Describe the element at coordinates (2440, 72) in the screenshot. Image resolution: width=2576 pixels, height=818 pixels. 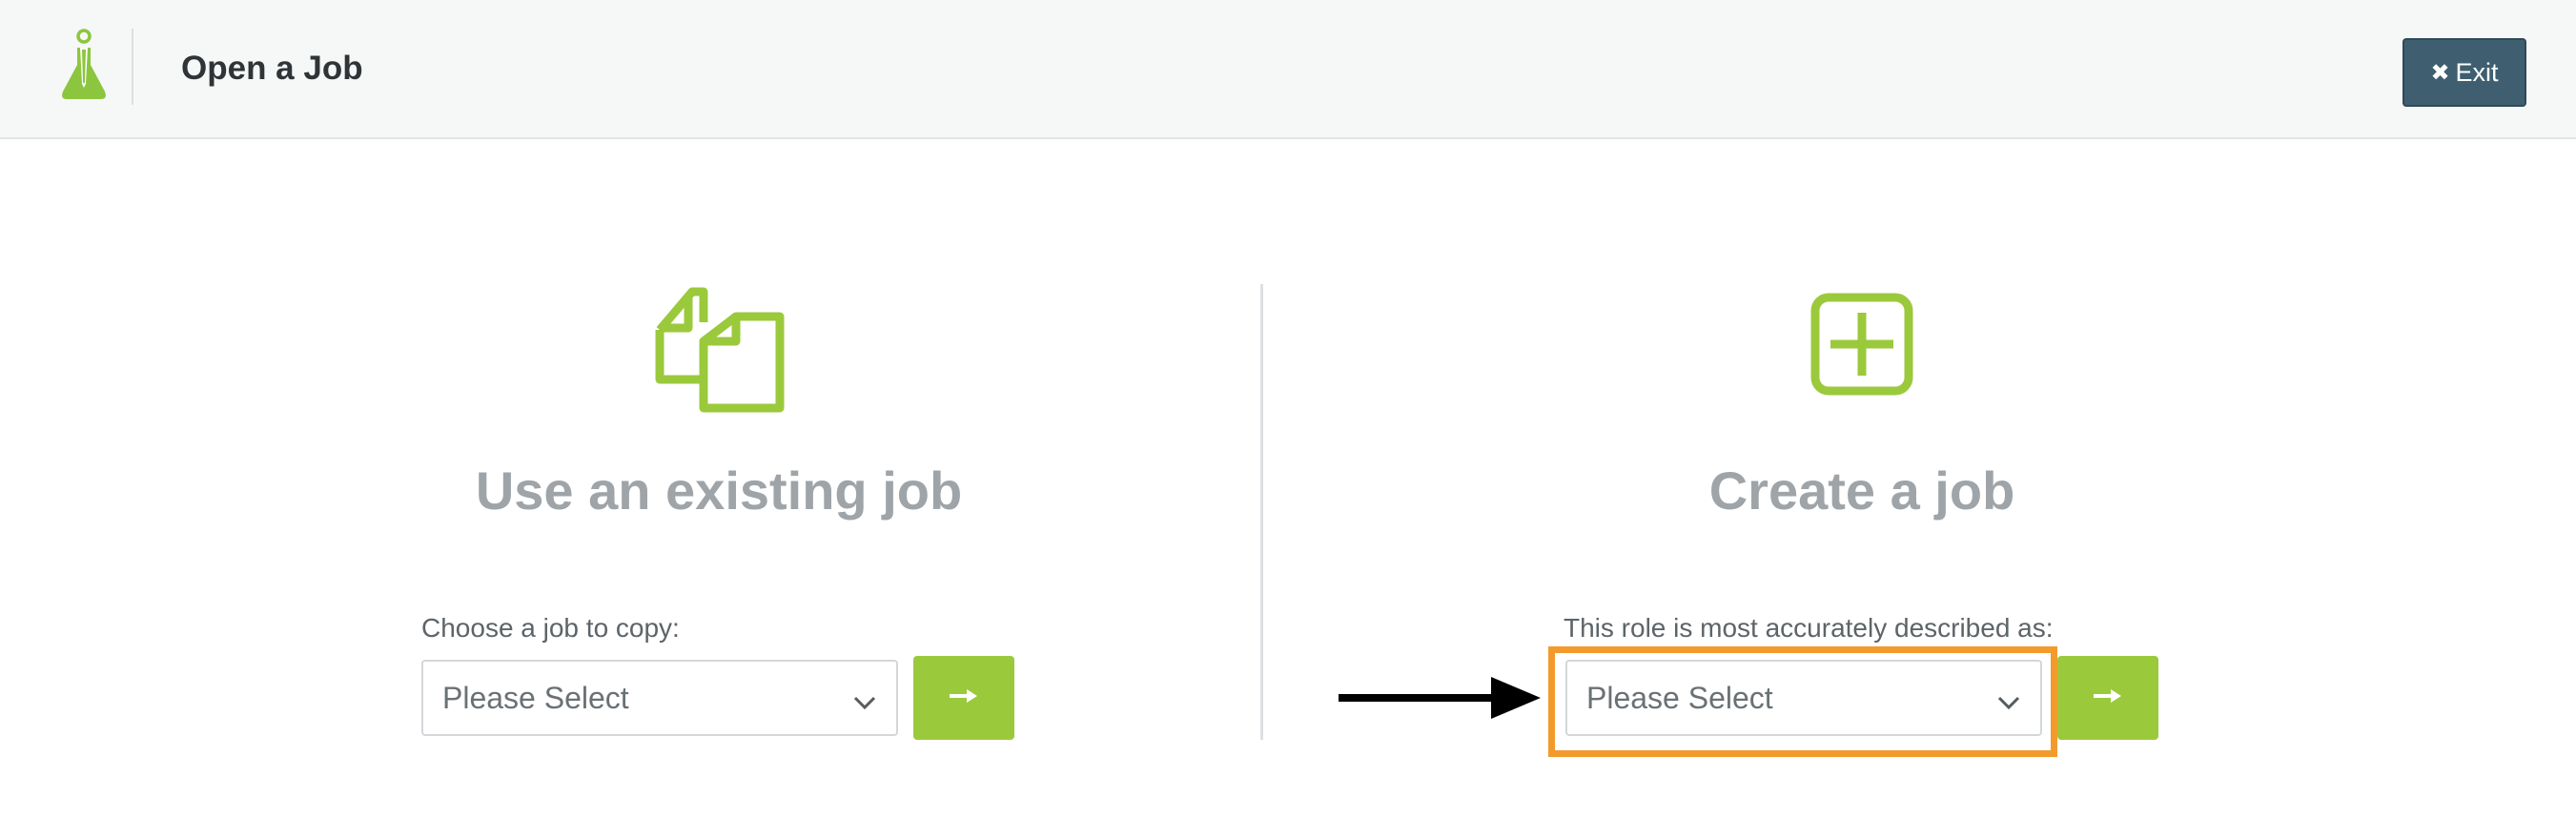
I see `close-icon: ✖` at that location.